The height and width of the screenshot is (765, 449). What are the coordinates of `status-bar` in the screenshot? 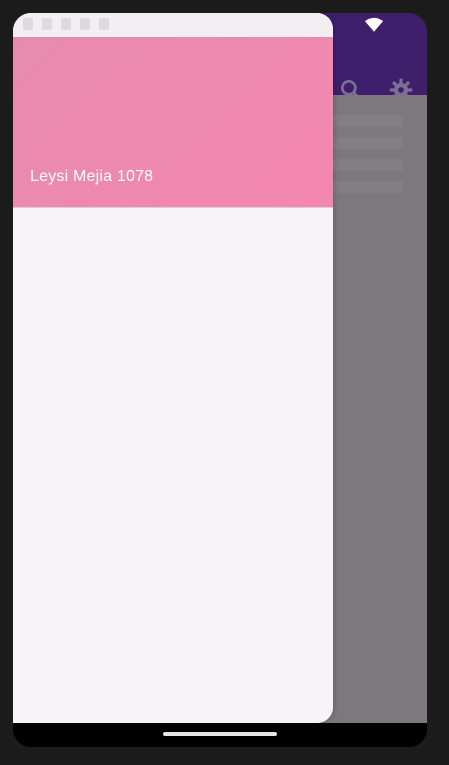 It's located at (173, 25).